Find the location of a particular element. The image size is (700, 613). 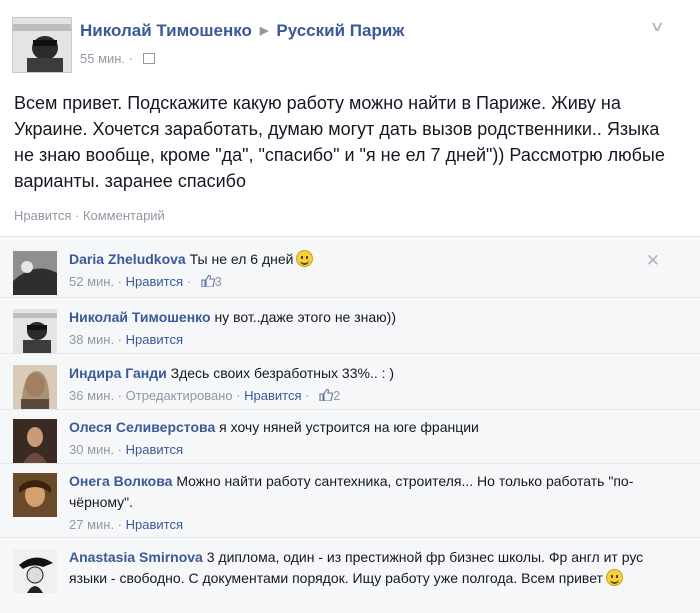

comment-like-count: 3 is located at coordinates (218, 281).